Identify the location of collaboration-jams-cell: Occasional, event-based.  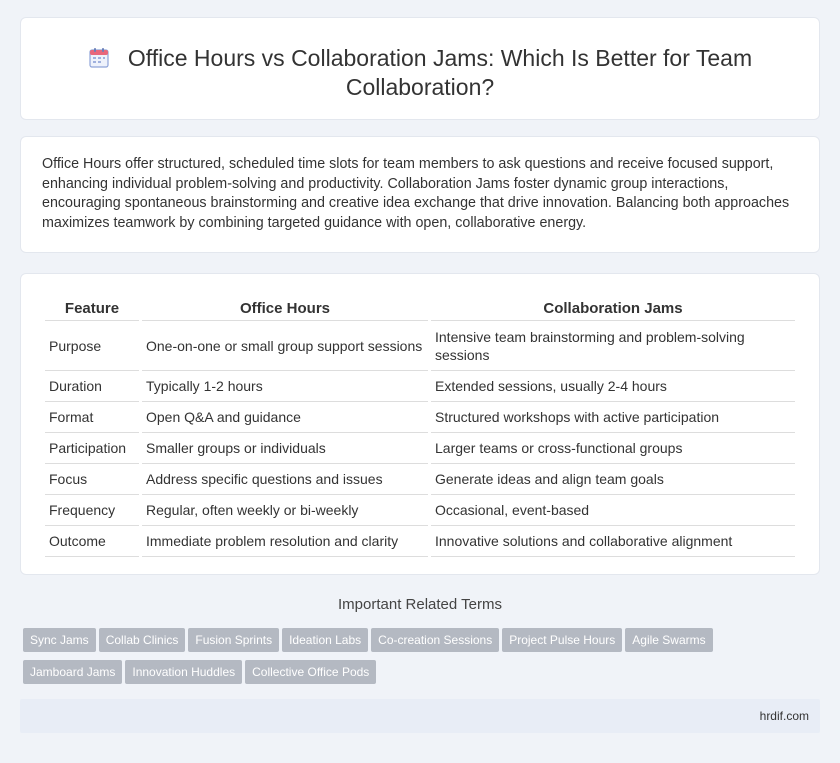
(613, 510).